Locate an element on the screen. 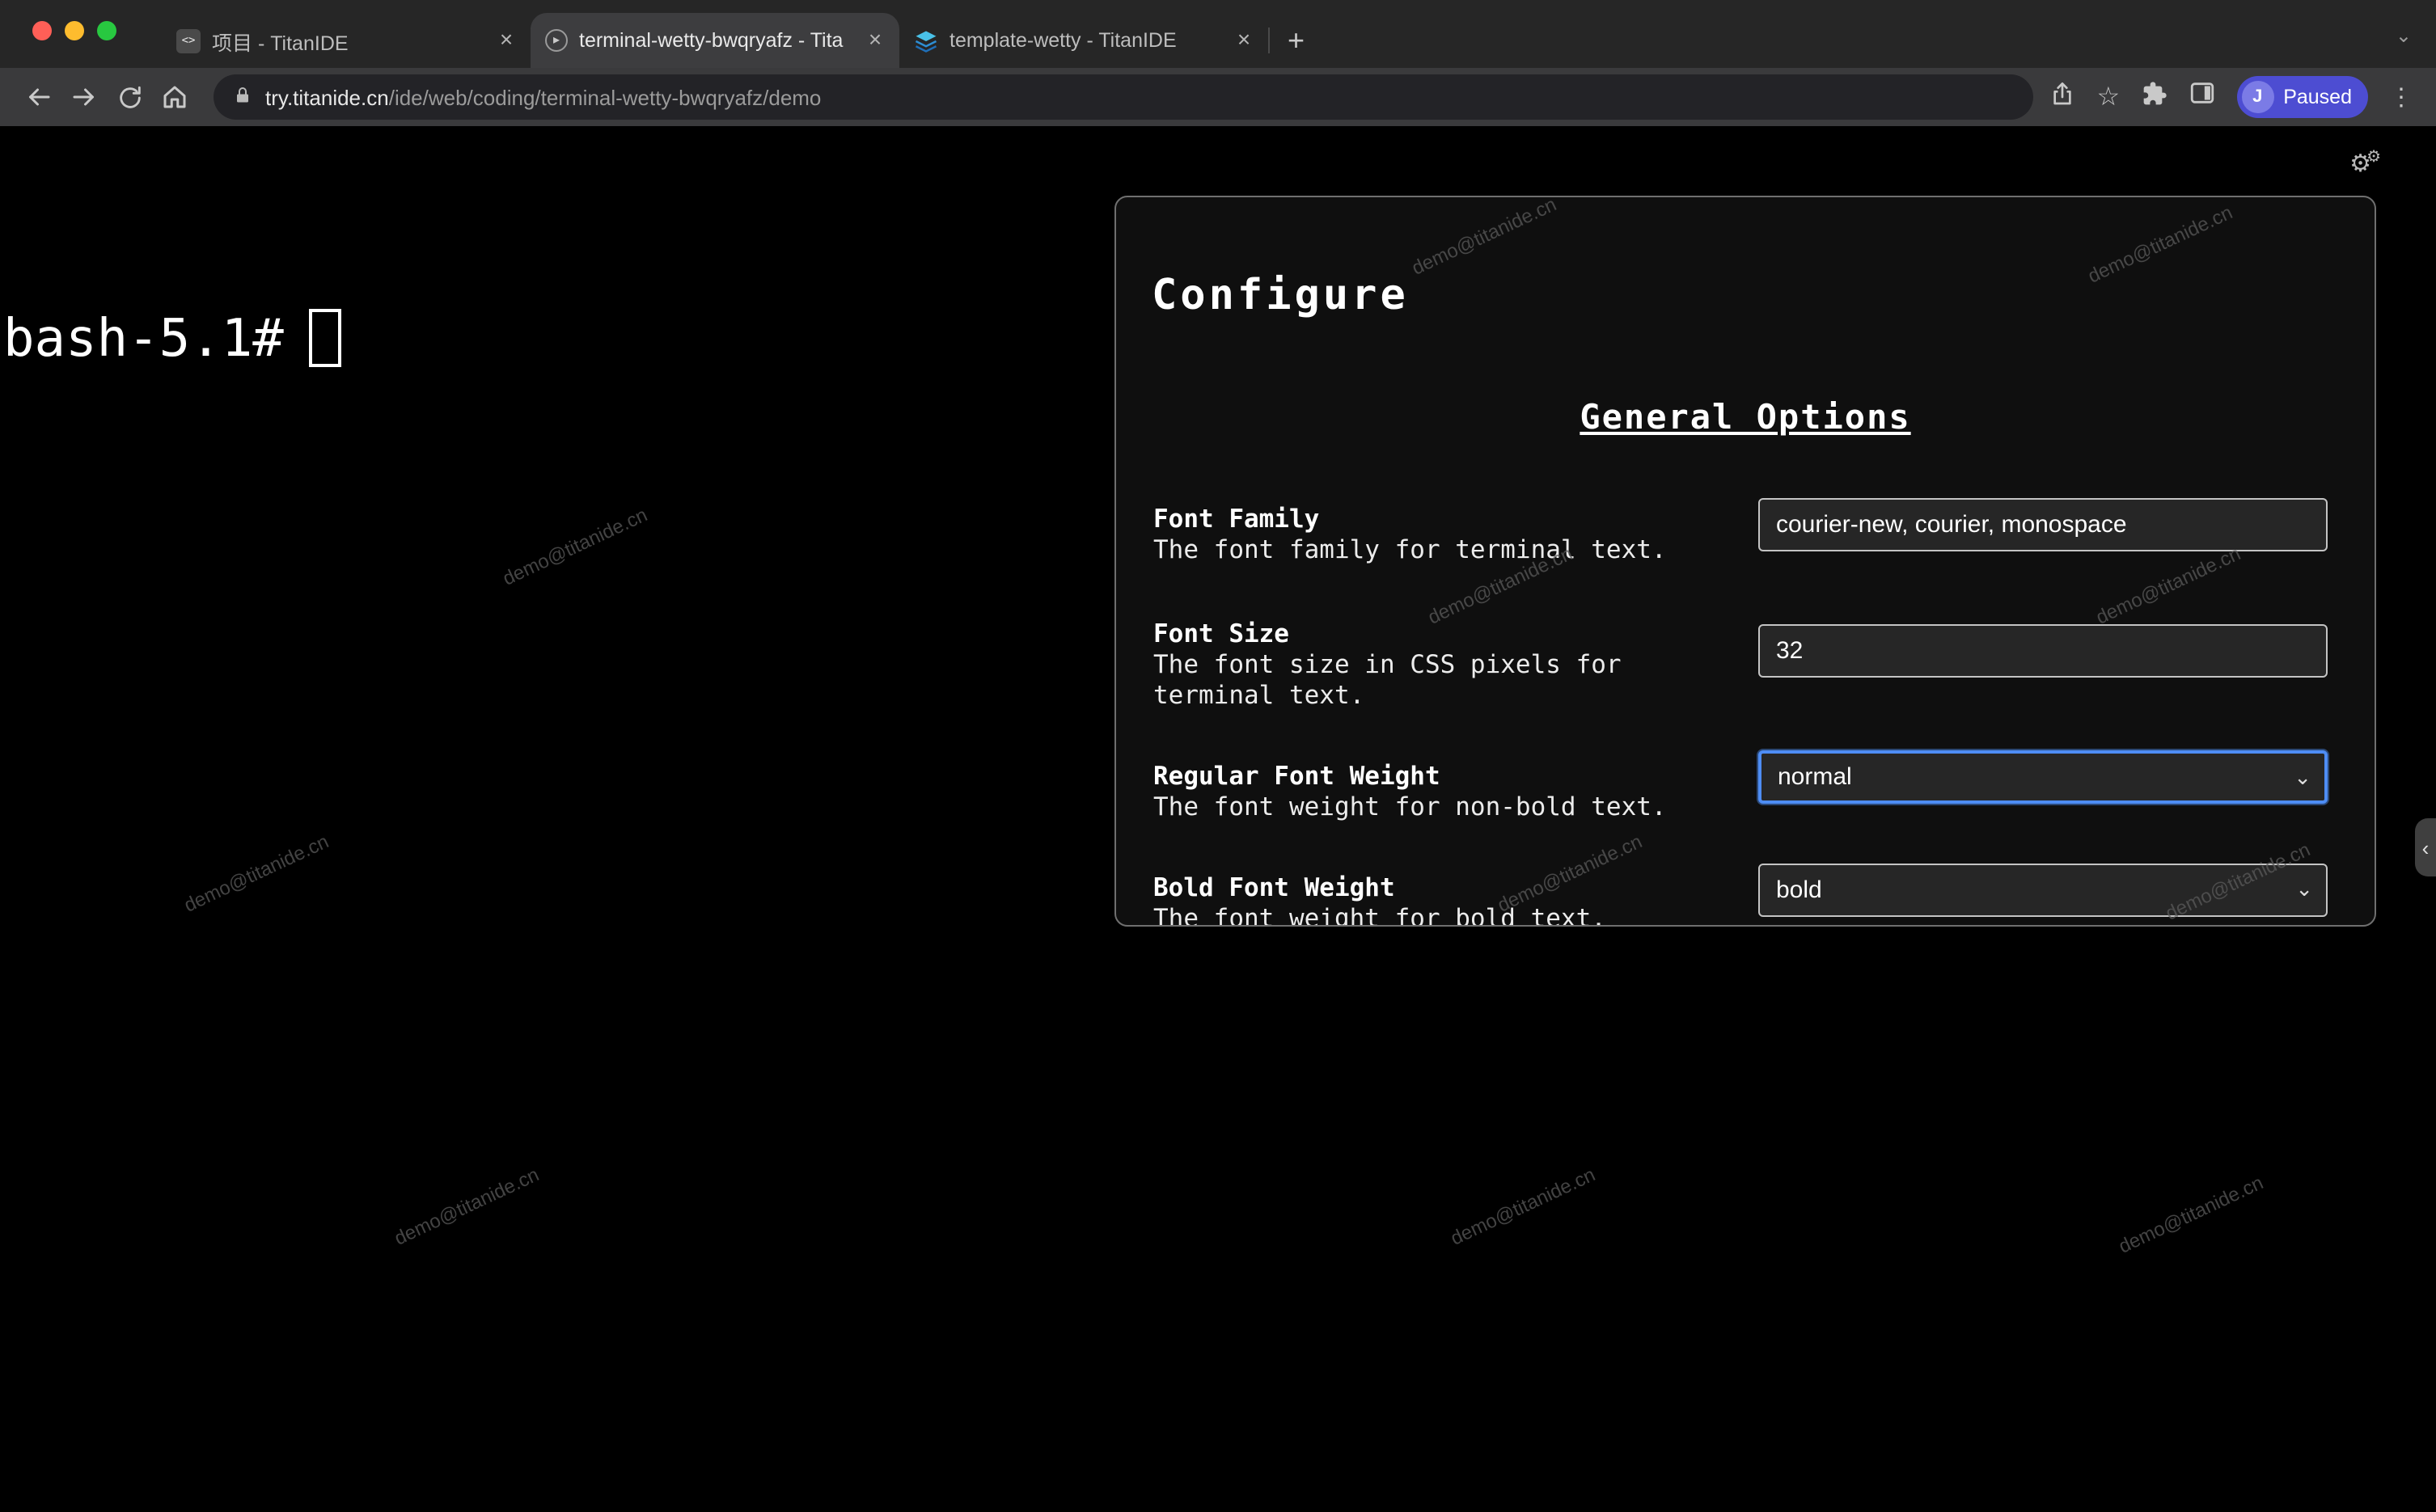  avatar: J is located at coordinates (2257, 97).